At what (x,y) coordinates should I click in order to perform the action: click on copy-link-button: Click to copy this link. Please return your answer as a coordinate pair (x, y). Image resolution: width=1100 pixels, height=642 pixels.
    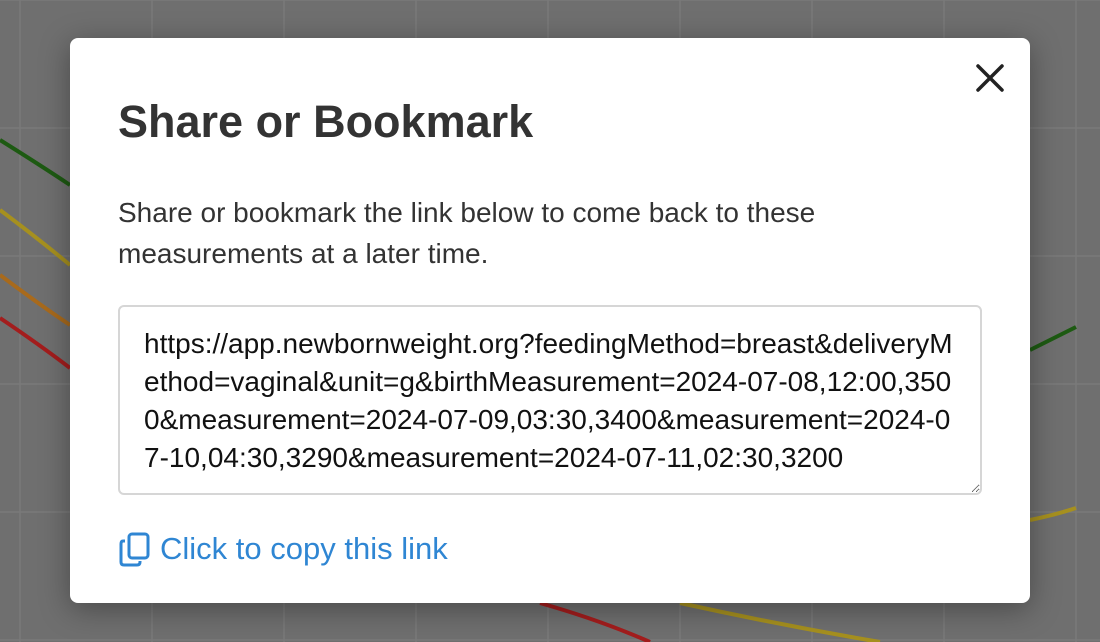
    Looking at the image, I should click on (283, 549).